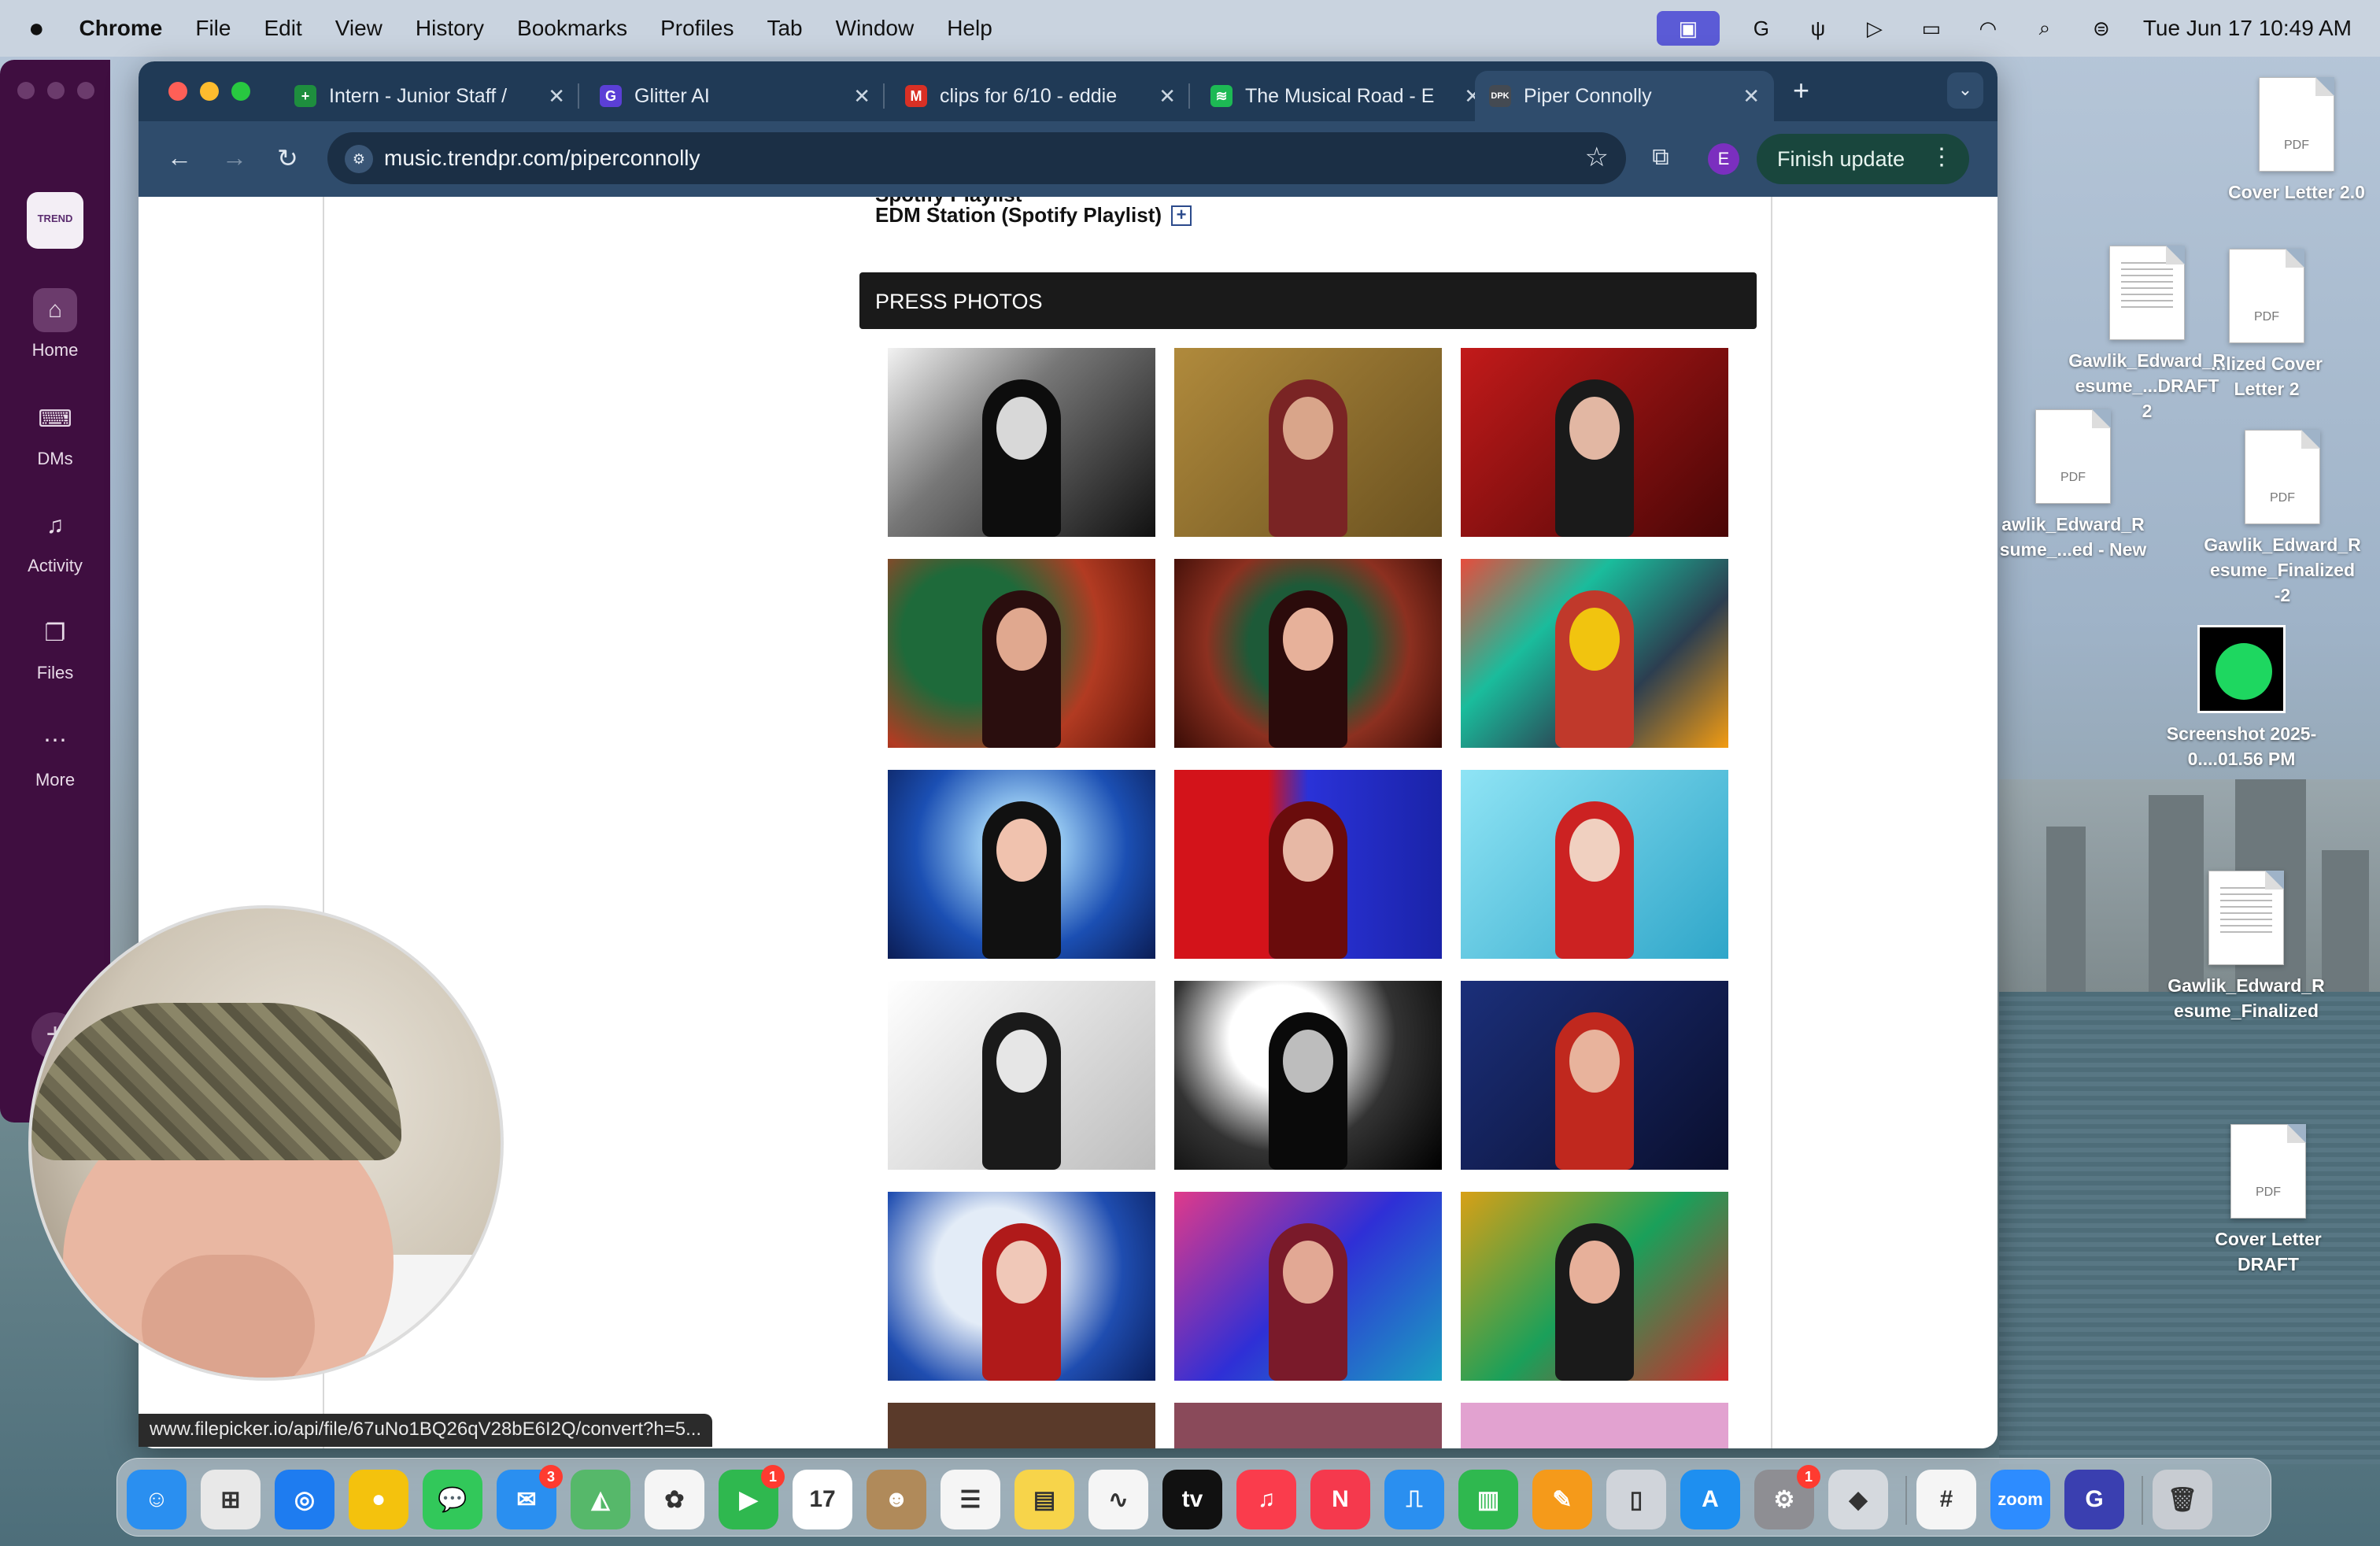 This screenshot has height=1546, width=2380. Describe the element at coordinates (287, 158) in the screenshot. I see `reload-icon: ↻` at that location.